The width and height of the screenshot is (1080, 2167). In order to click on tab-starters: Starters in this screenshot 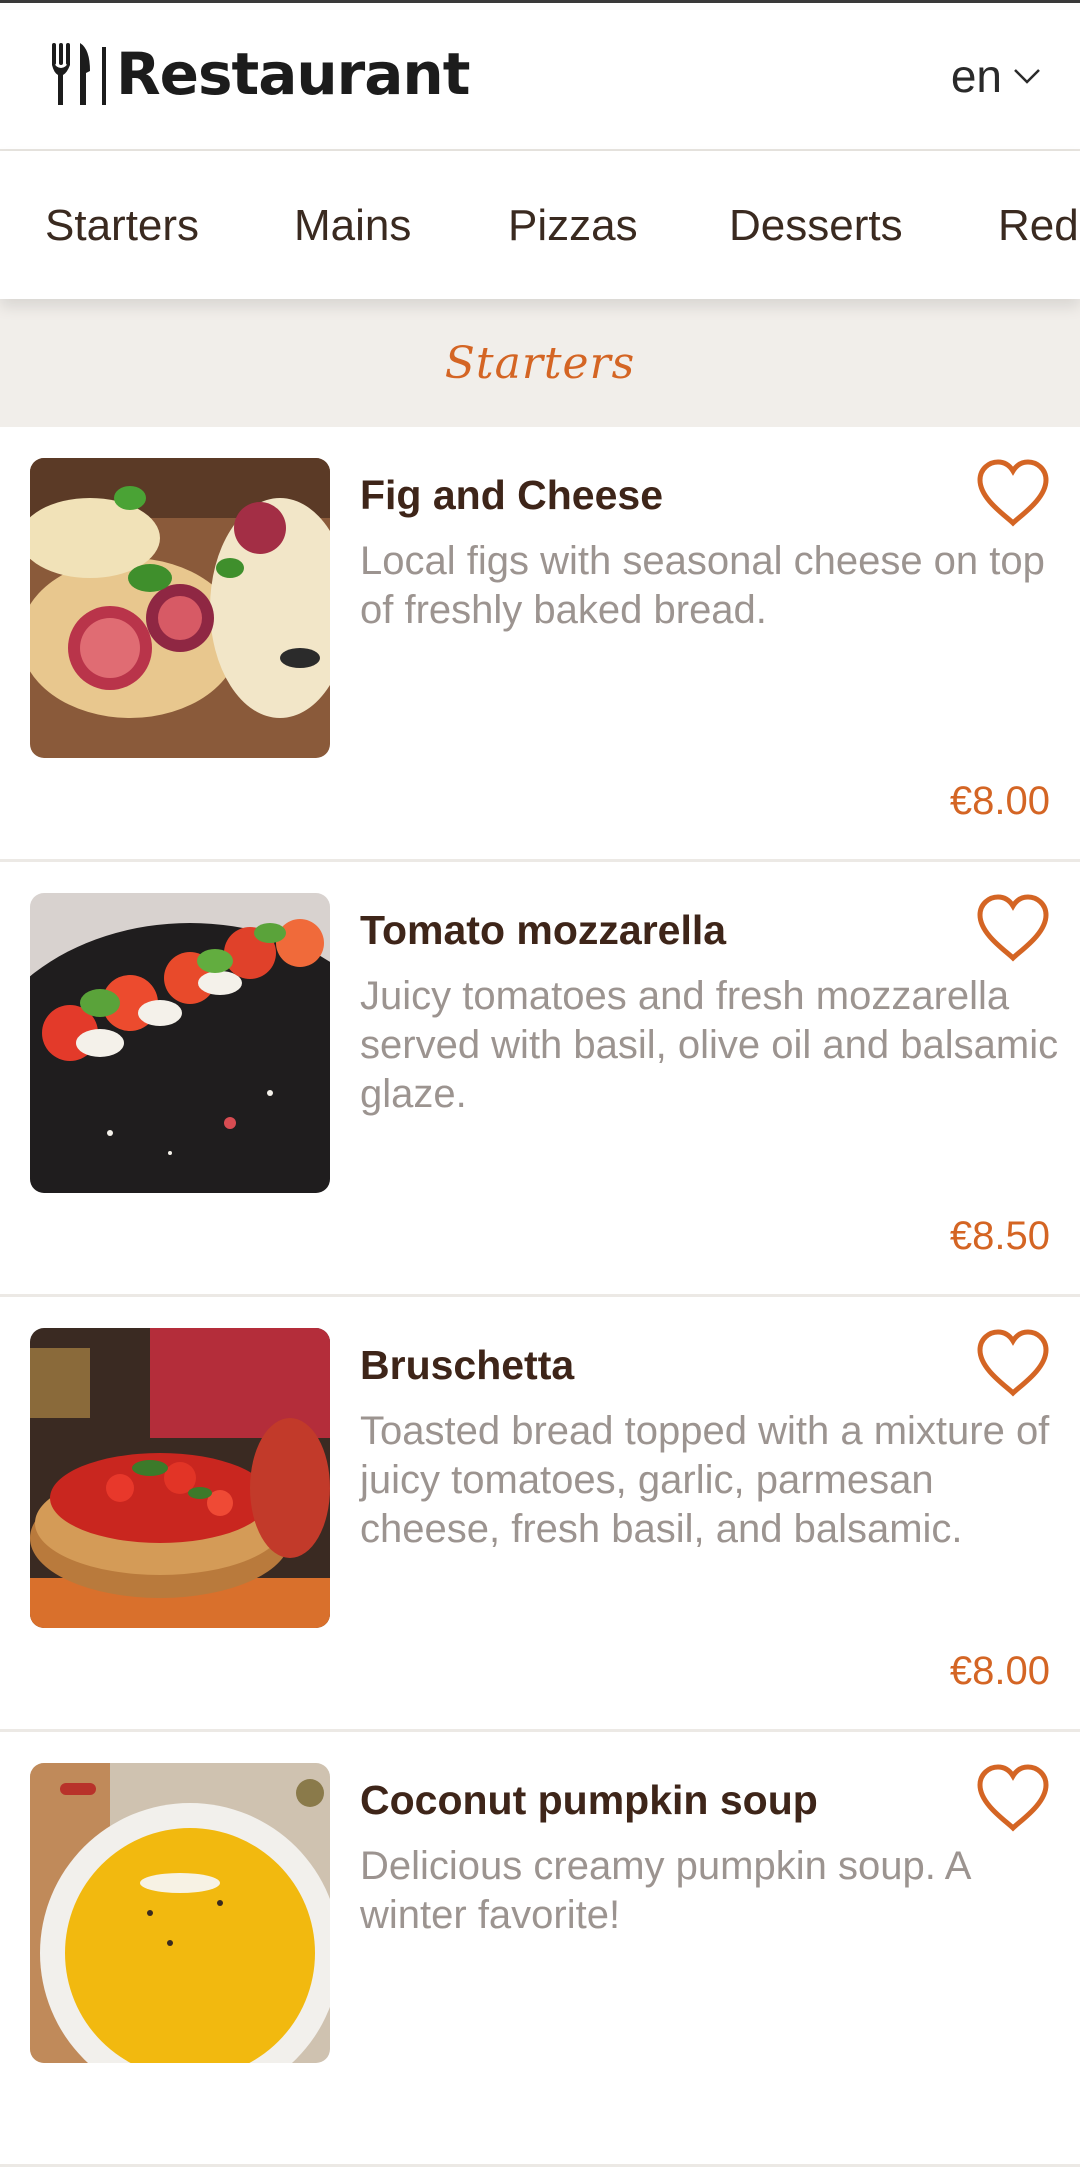, I will do `click(122, 225)`.